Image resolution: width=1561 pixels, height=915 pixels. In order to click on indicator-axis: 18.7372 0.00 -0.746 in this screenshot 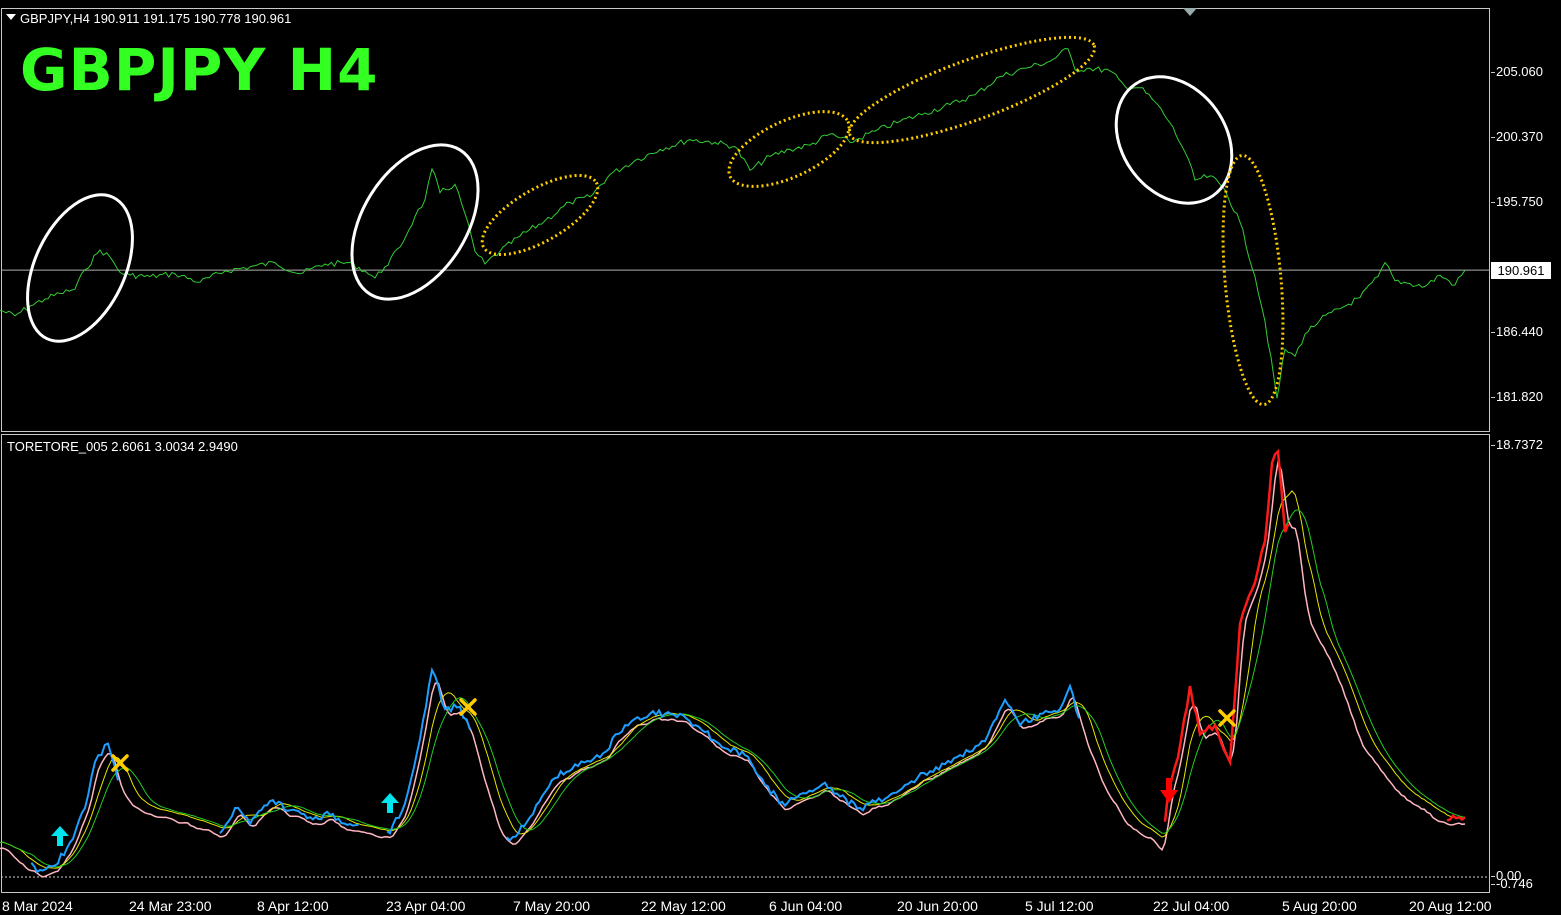, I will do `click(1525, 664)`.